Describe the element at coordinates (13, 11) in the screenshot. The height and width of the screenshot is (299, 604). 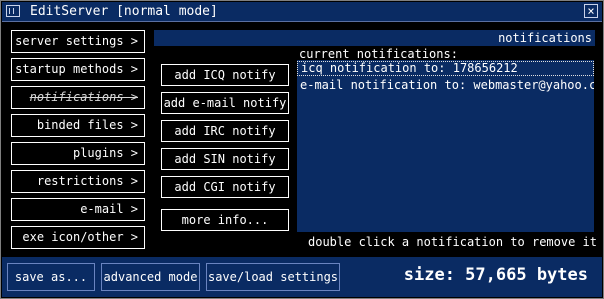
I see `window-menu-icon` at that location.